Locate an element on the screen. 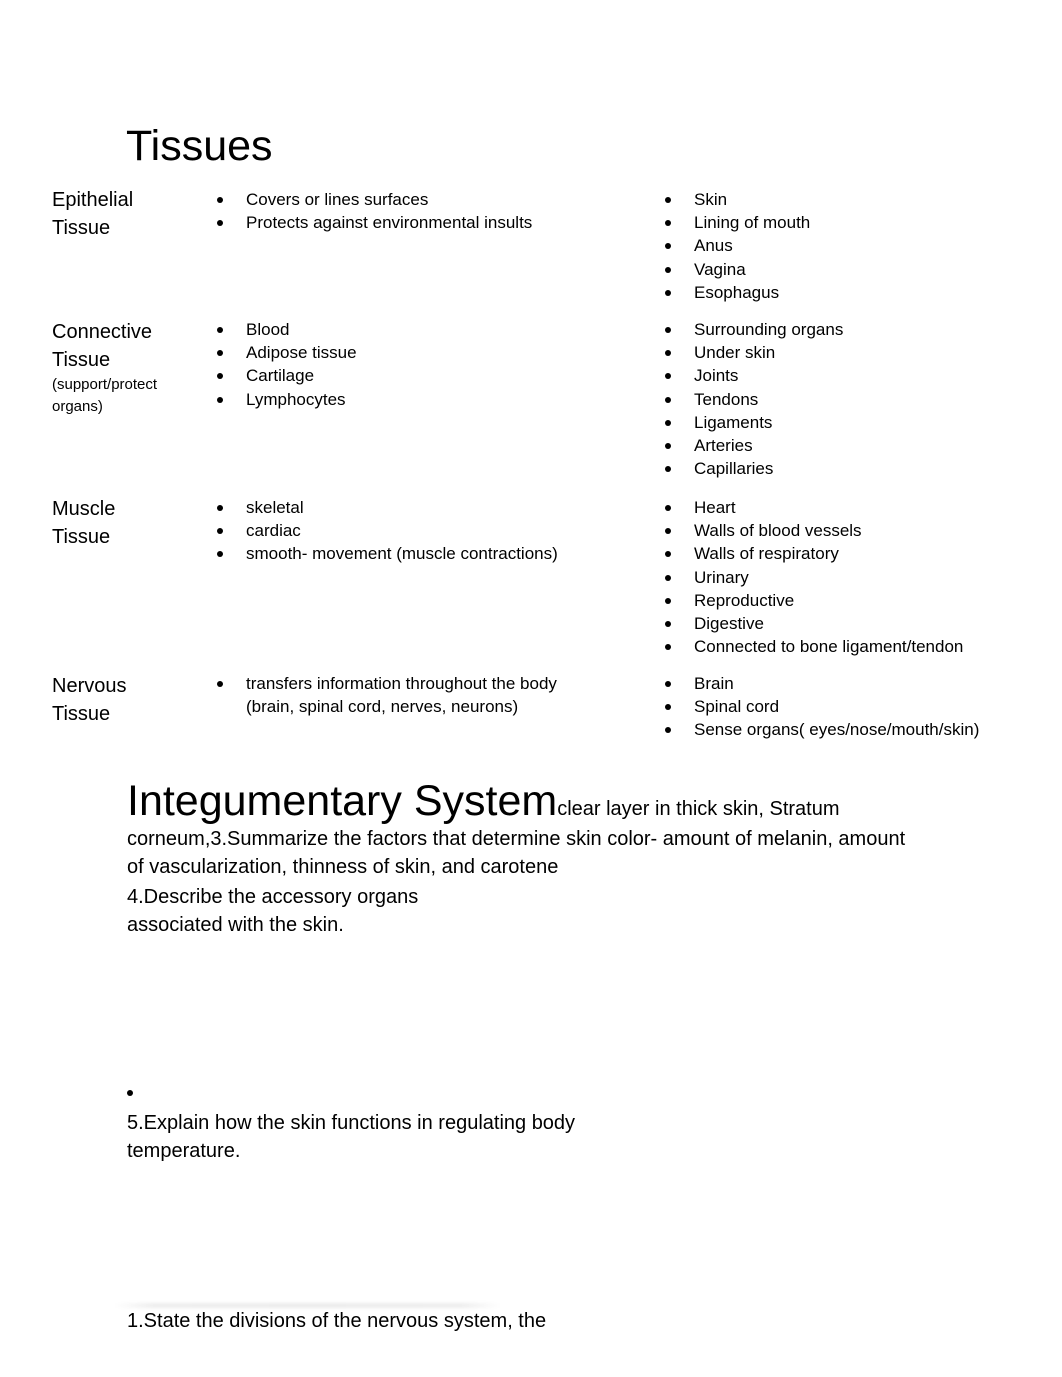 This screenshot has width=1062, height=1377. tissue-label-line1: Epithelial is located at coordinates (93, 200).